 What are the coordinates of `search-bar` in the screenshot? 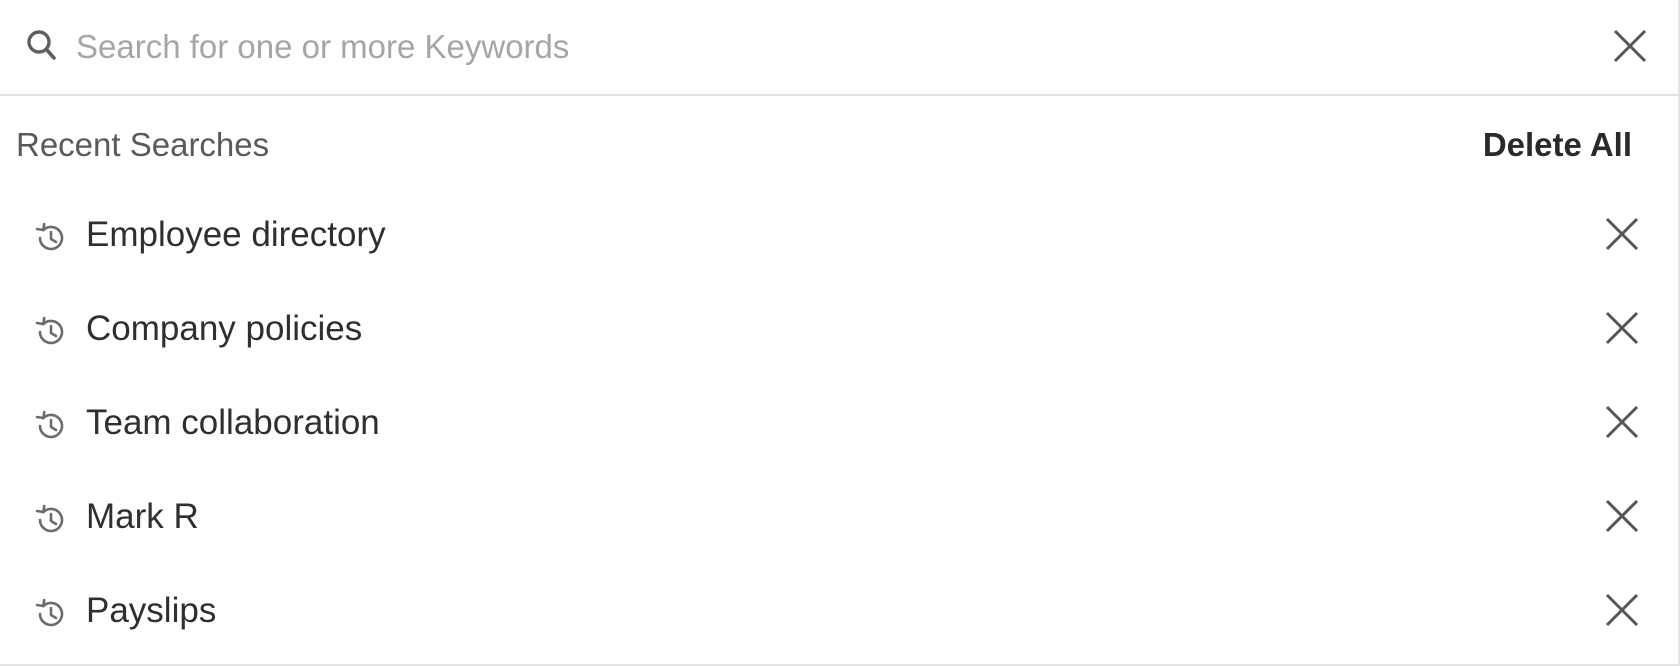 It's located at (840, 48).